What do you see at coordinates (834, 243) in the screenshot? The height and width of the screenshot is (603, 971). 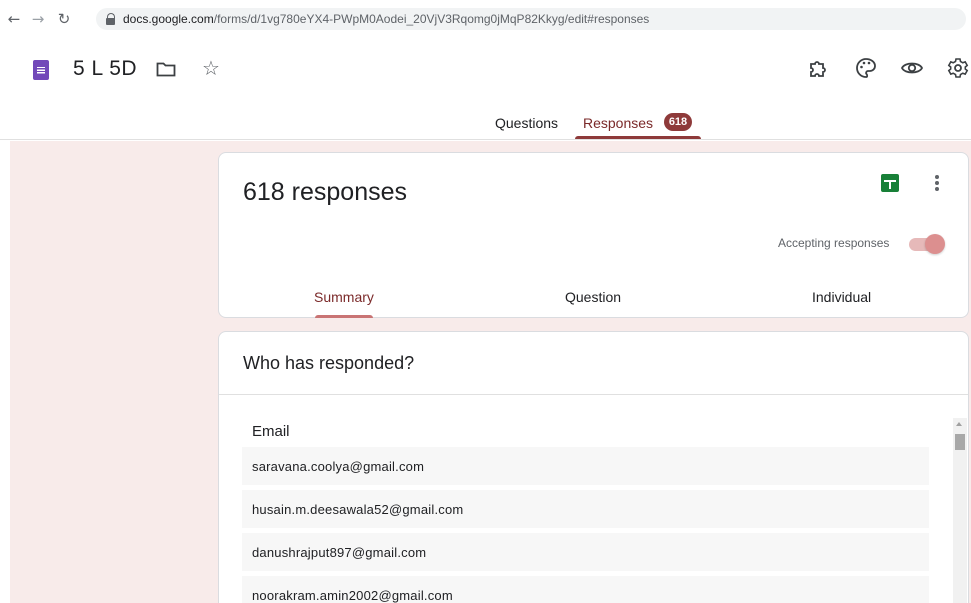 I see `accepting-responses-label: Accepting responses` at bounding box center [834, 243].